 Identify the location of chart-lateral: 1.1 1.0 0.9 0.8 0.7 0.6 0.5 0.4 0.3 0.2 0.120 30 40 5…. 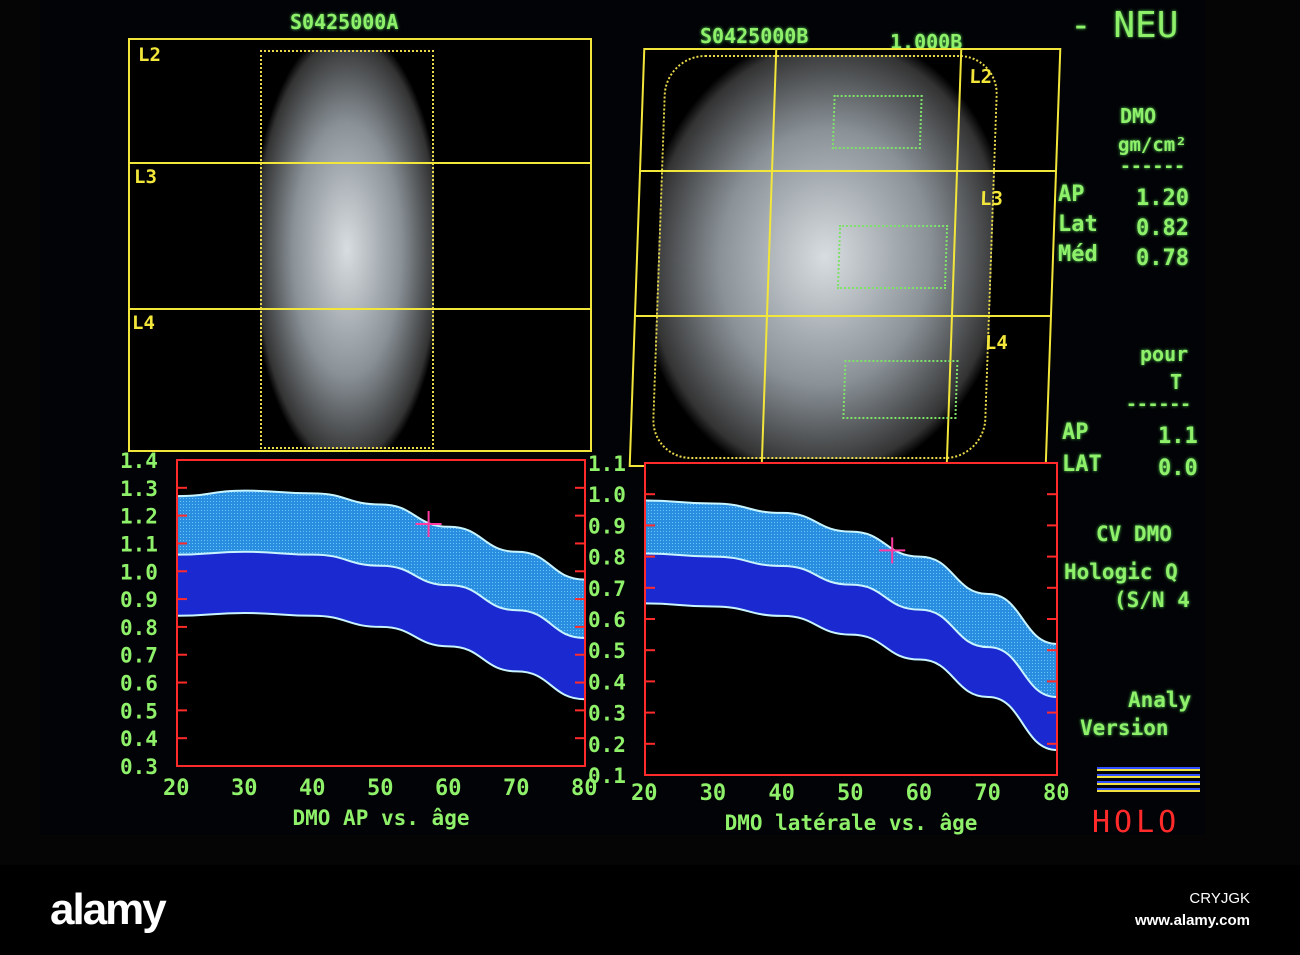
(829, 643).